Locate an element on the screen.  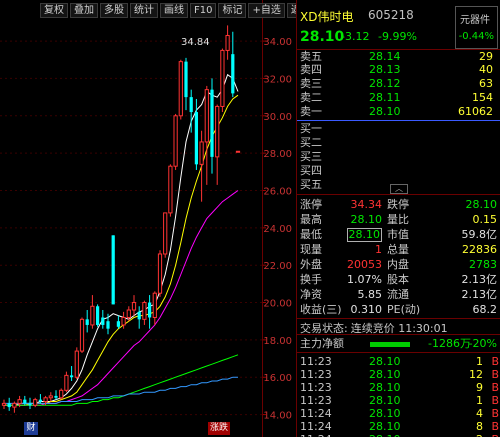
collapse-icon: ︿ is located at coordinates (399, 189).